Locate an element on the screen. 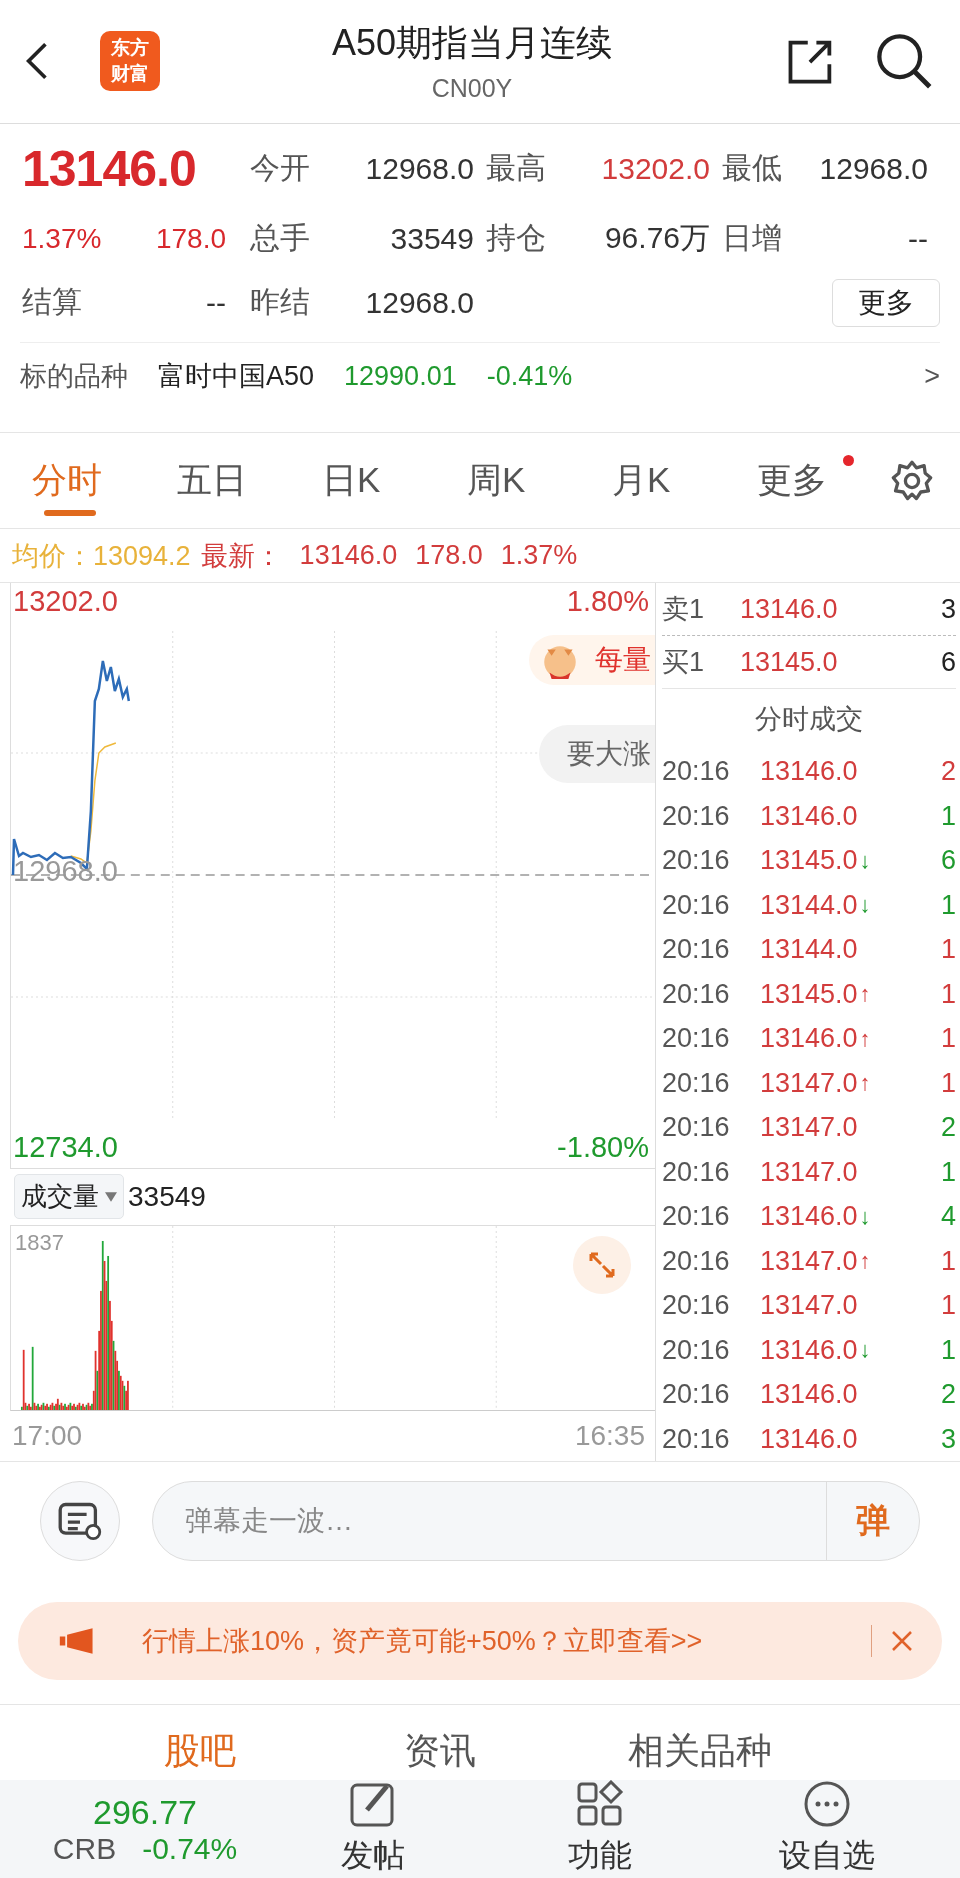 The width and height of the screenshot is (960, 1878). axis-low-percent: -1.80% is located at coordinates (603, 1147).